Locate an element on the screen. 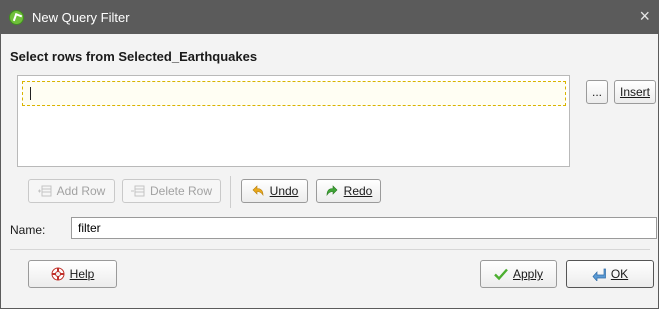  enter-arrow-icon is located at coordinates (599, 274).